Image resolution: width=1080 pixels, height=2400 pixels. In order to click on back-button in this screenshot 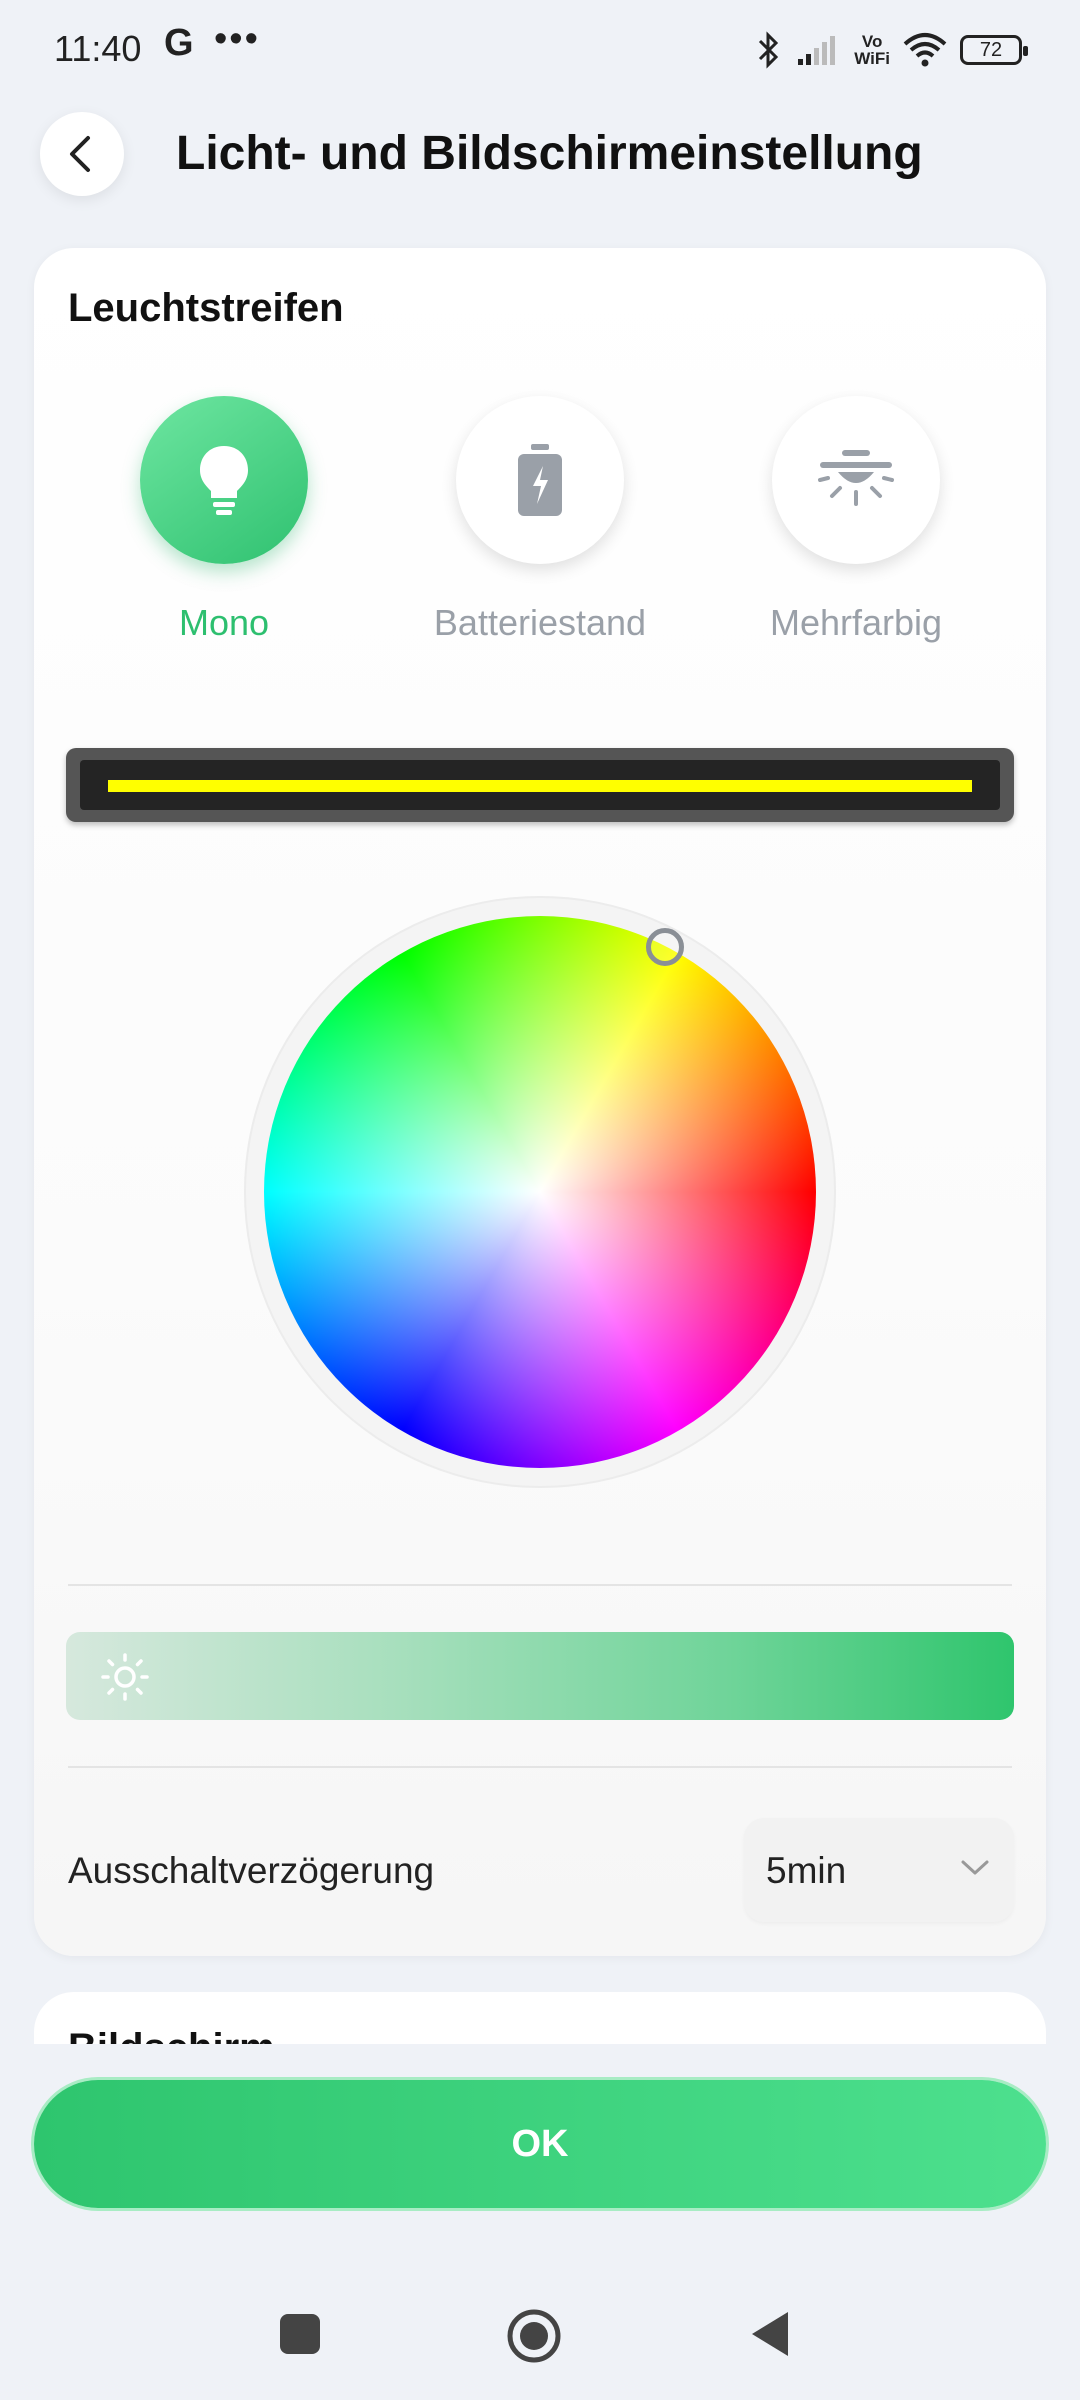, I will do `click(82, 154)`.